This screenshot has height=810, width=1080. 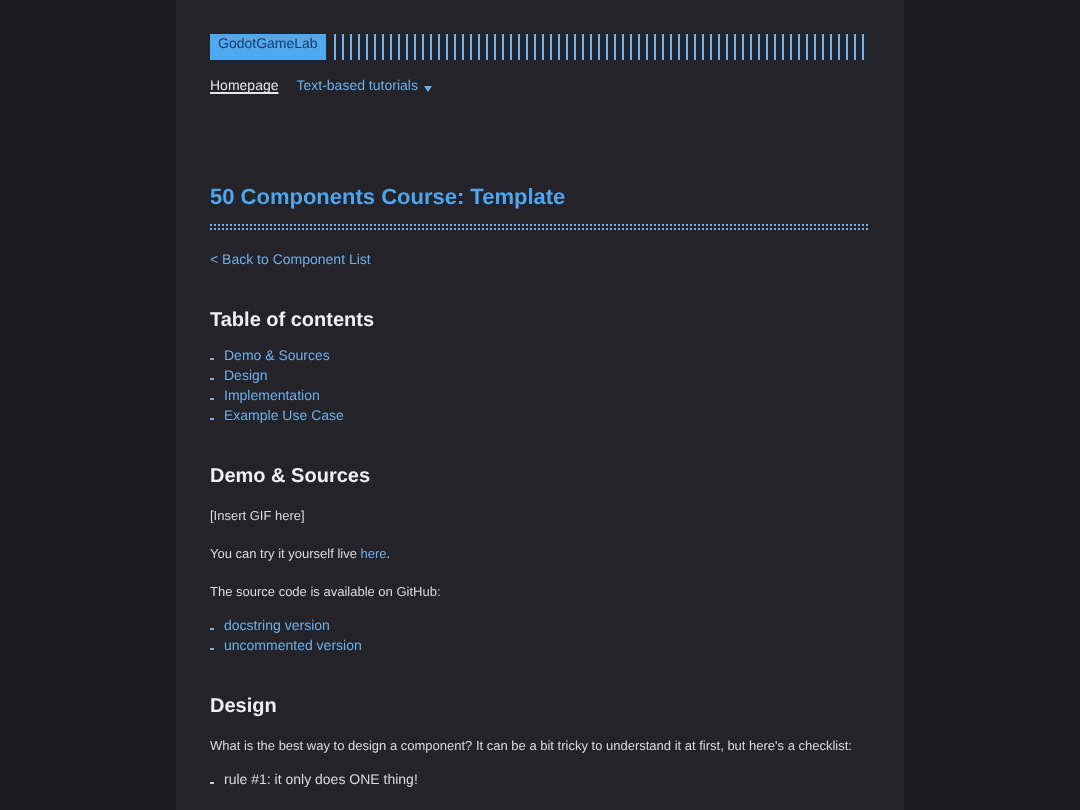 I want to click on section-heading: Design, so click(x=244, y=708).